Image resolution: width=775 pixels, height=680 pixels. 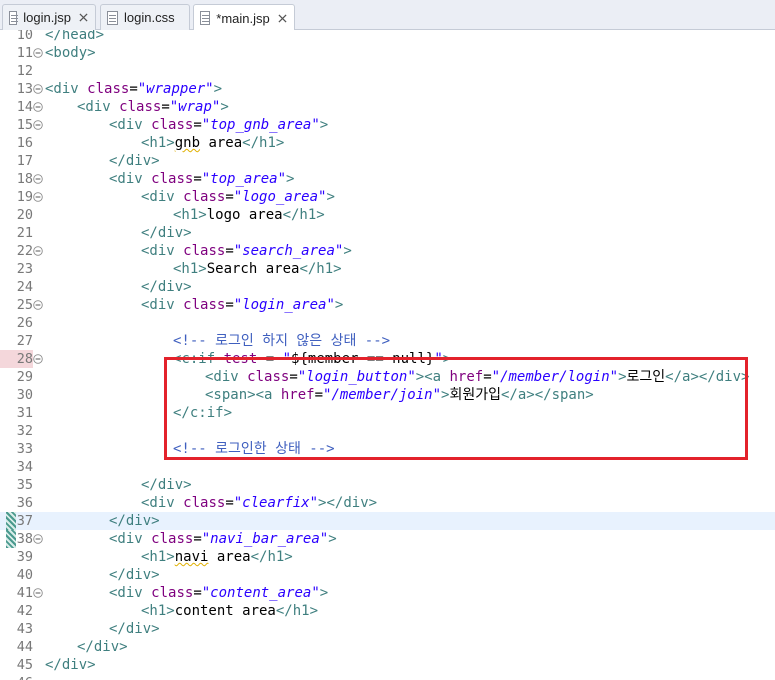 I want to click on code-line: 43 </div>, so click(x=387, y=629).